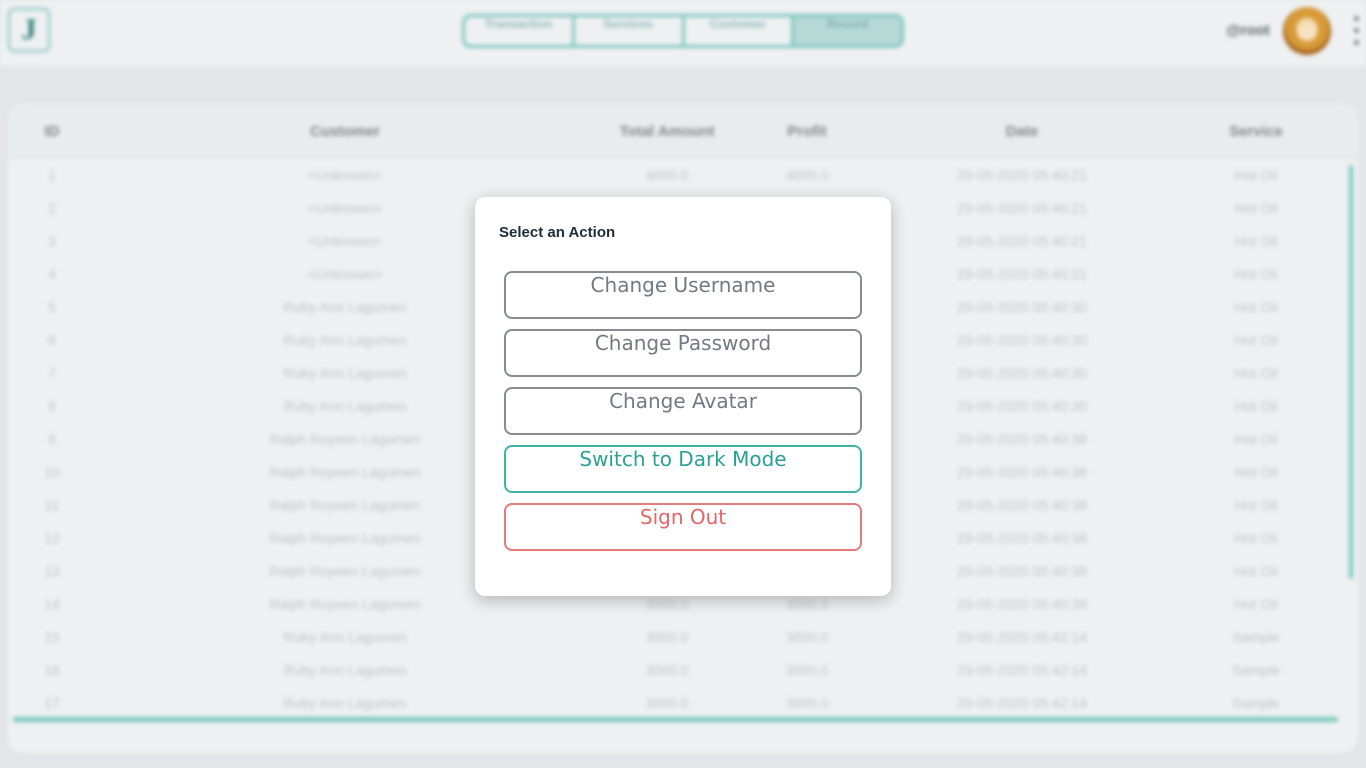  What do you see at coordinates (52, 208) in the screenshot?
I see `cell-id: 2` at bounding box center [52, 208].